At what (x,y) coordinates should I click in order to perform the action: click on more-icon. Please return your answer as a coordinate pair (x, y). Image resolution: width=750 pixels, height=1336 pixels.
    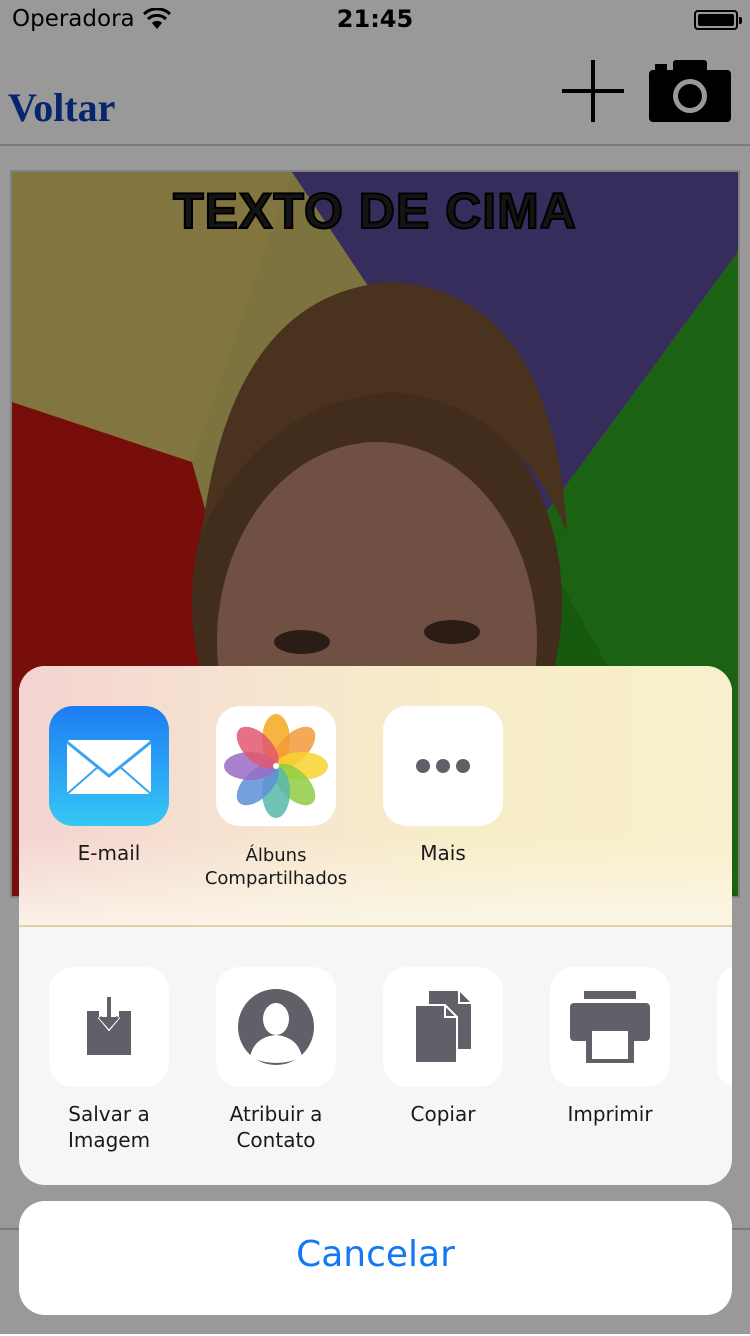
    Looking at the image, I should click on (443, 766).